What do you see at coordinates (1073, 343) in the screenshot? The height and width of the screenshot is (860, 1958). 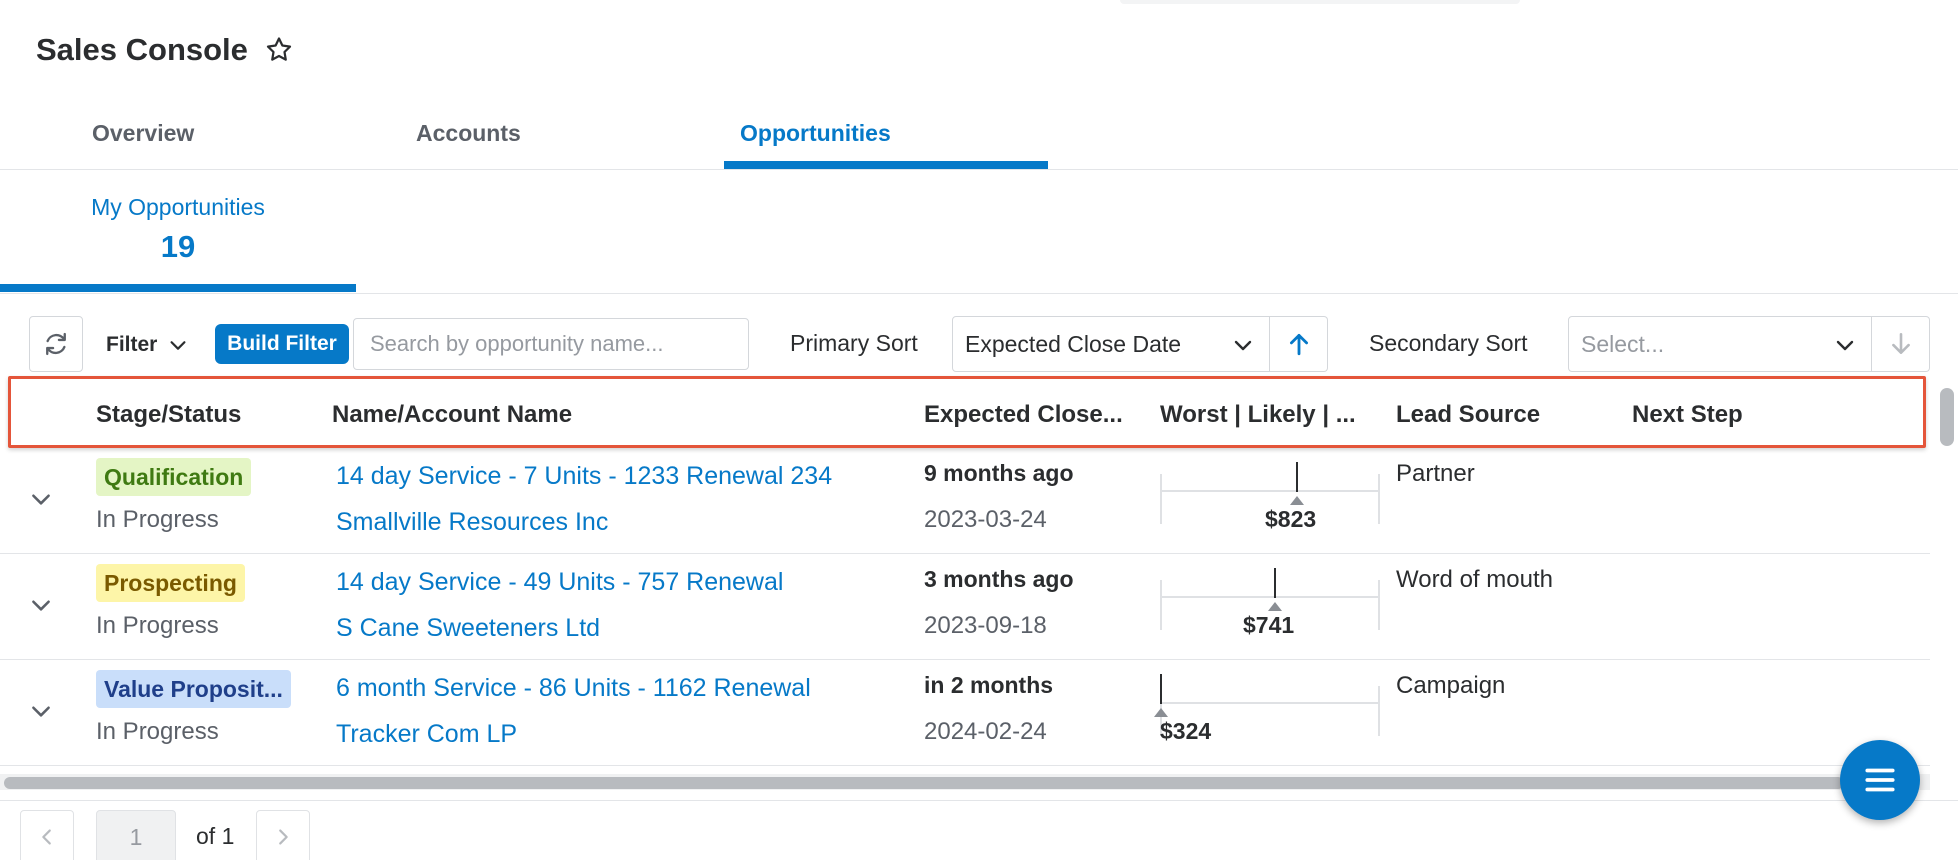 I see `primary-sort-value: Expected Close Date` at bounding box center [1073, 343].